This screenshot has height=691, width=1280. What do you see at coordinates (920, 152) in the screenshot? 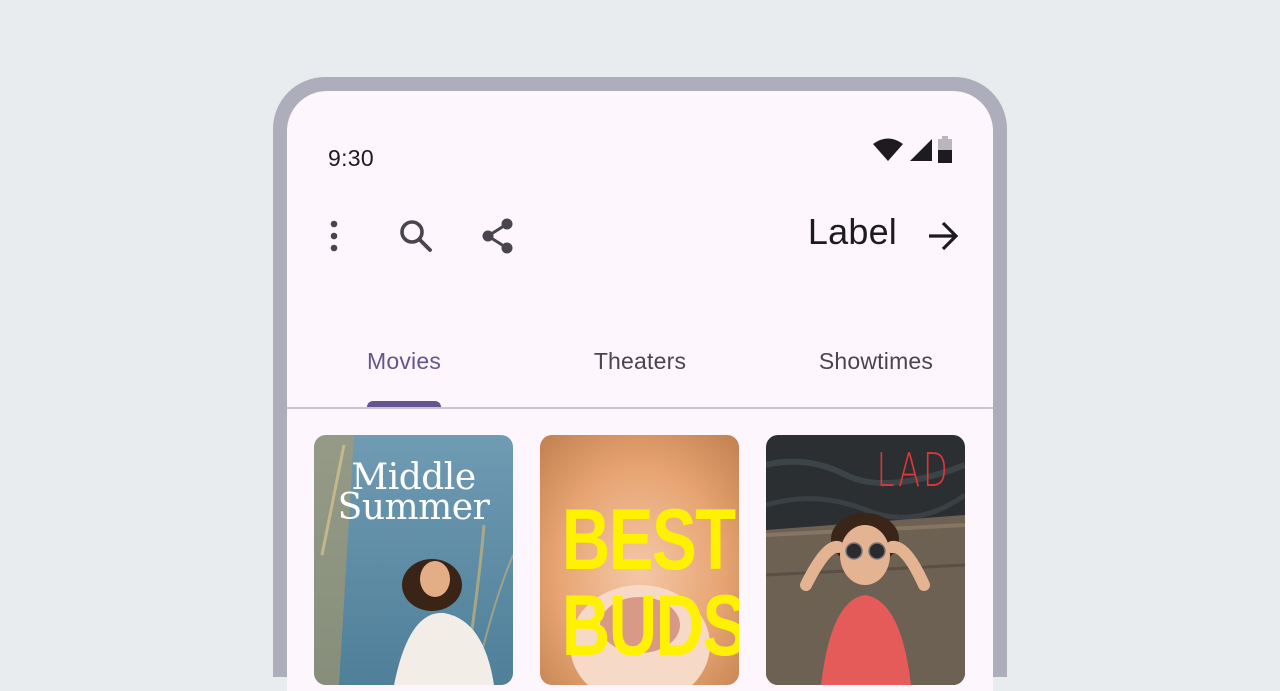
I see `signal-icon` at bounding box center [920, 152].